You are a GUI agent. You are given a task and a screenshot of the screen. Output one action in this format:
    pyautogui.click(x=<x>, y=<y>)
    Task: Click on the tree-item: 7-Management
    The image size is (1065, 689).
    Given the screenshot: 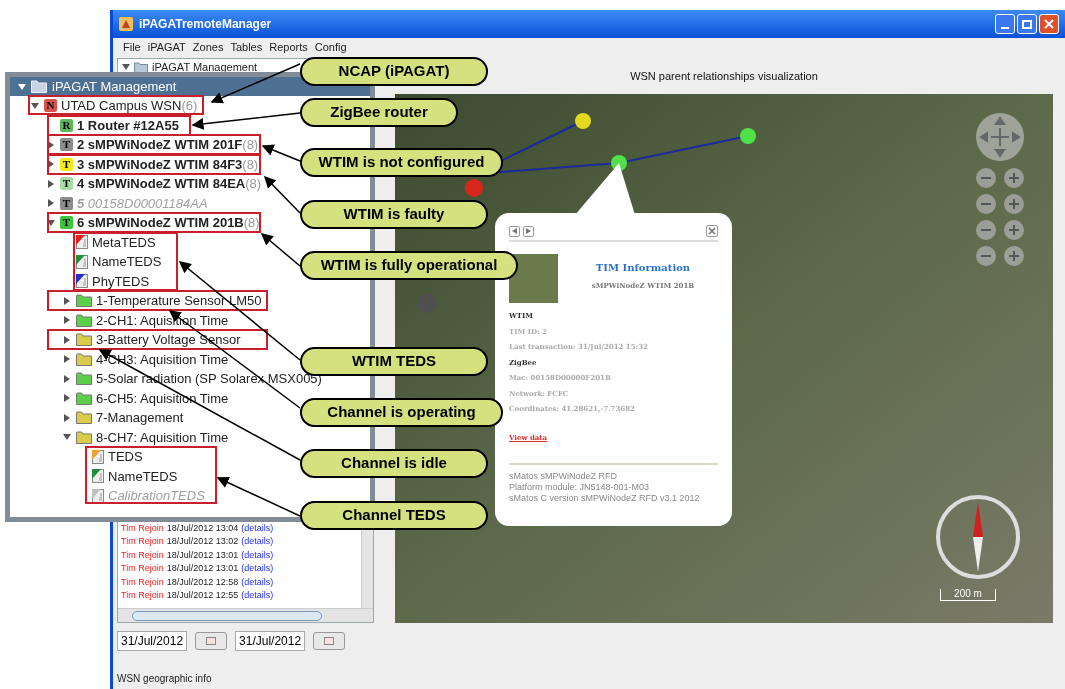 What is the action you would take?
    pyautogui.click(x=140, y=418)
    